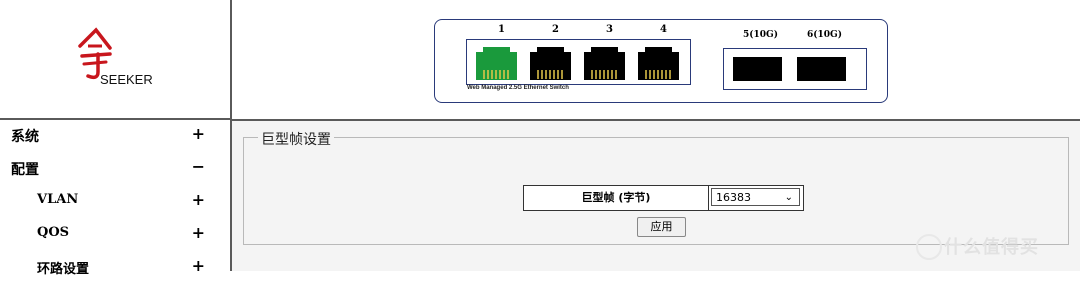 The width and height of the screenshot is (1080, 283). I want to click on rj45-port-1-icon, so click(496, 63).